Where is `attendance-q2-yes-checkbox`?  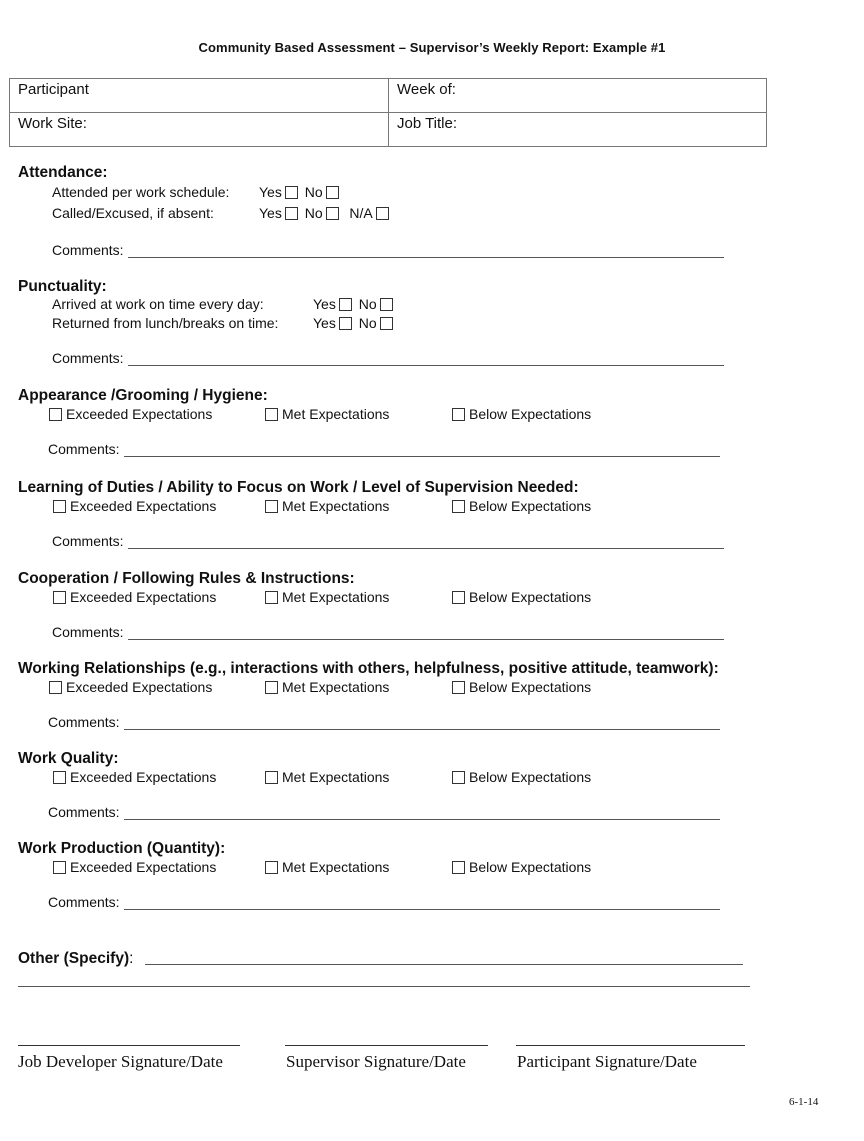
attendance-q2-yes-checkbox is located at coordinates (291, 213).